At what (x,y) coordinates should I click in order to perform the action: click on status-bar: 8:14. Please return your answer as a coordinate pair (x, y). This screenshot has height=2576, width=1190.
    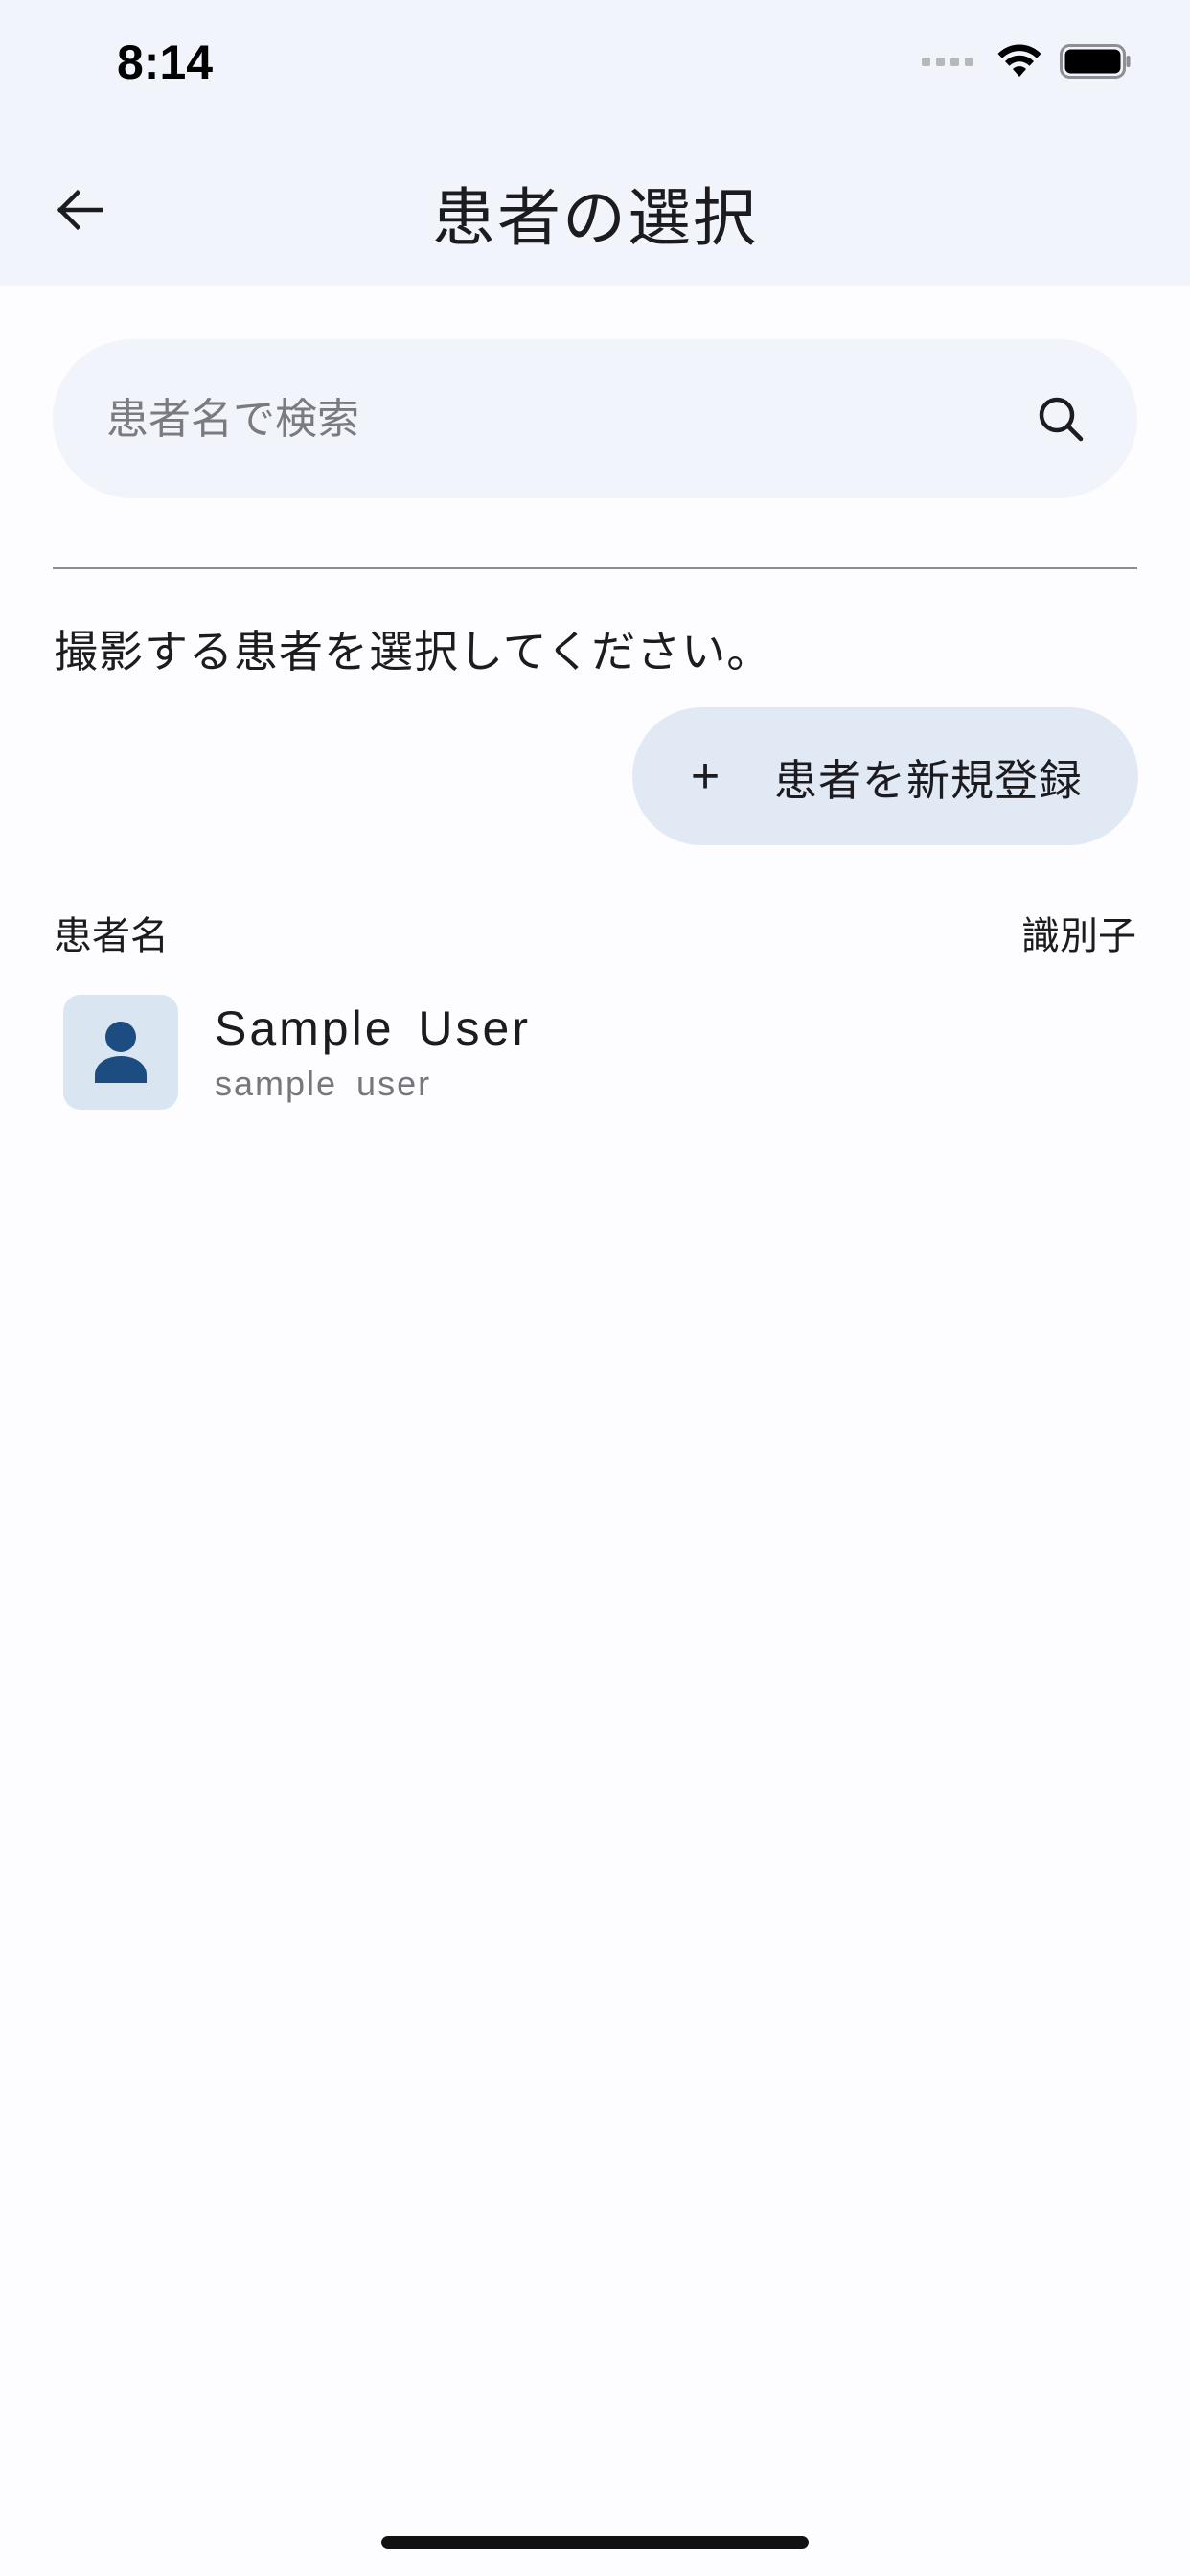
    Looking at the image, I should click on (595, 67).